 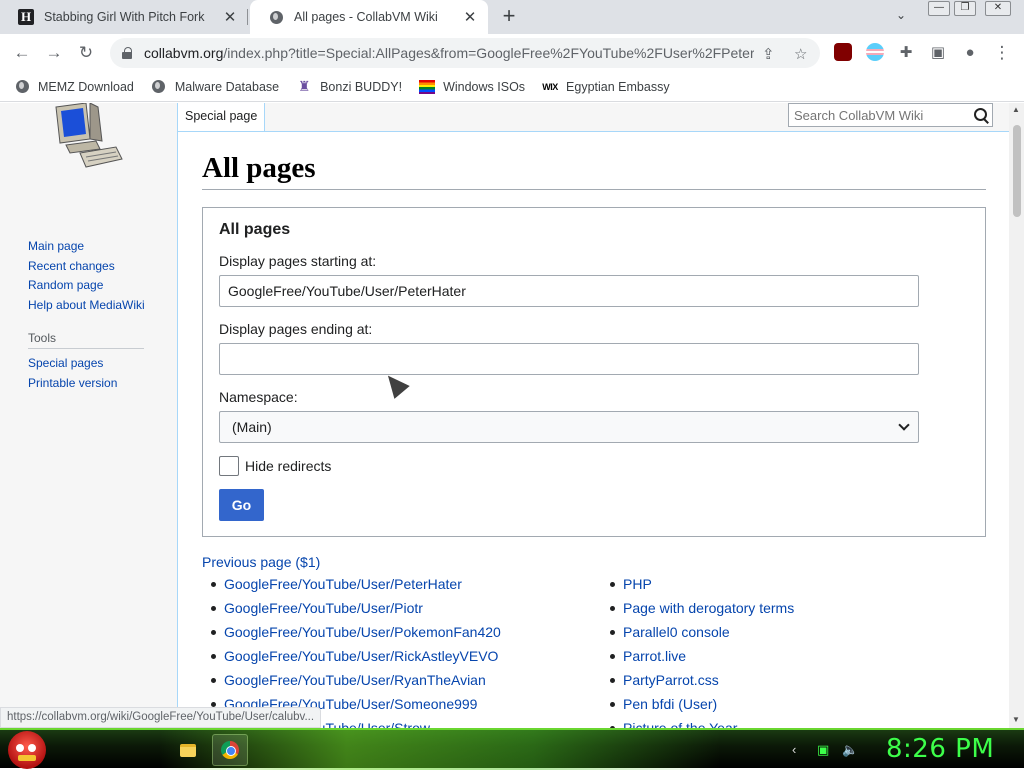 What do you see at coordinates (427, 87) in the screenshot?
I see `rainbow-flag-icon` at bounding box center [427, 87].